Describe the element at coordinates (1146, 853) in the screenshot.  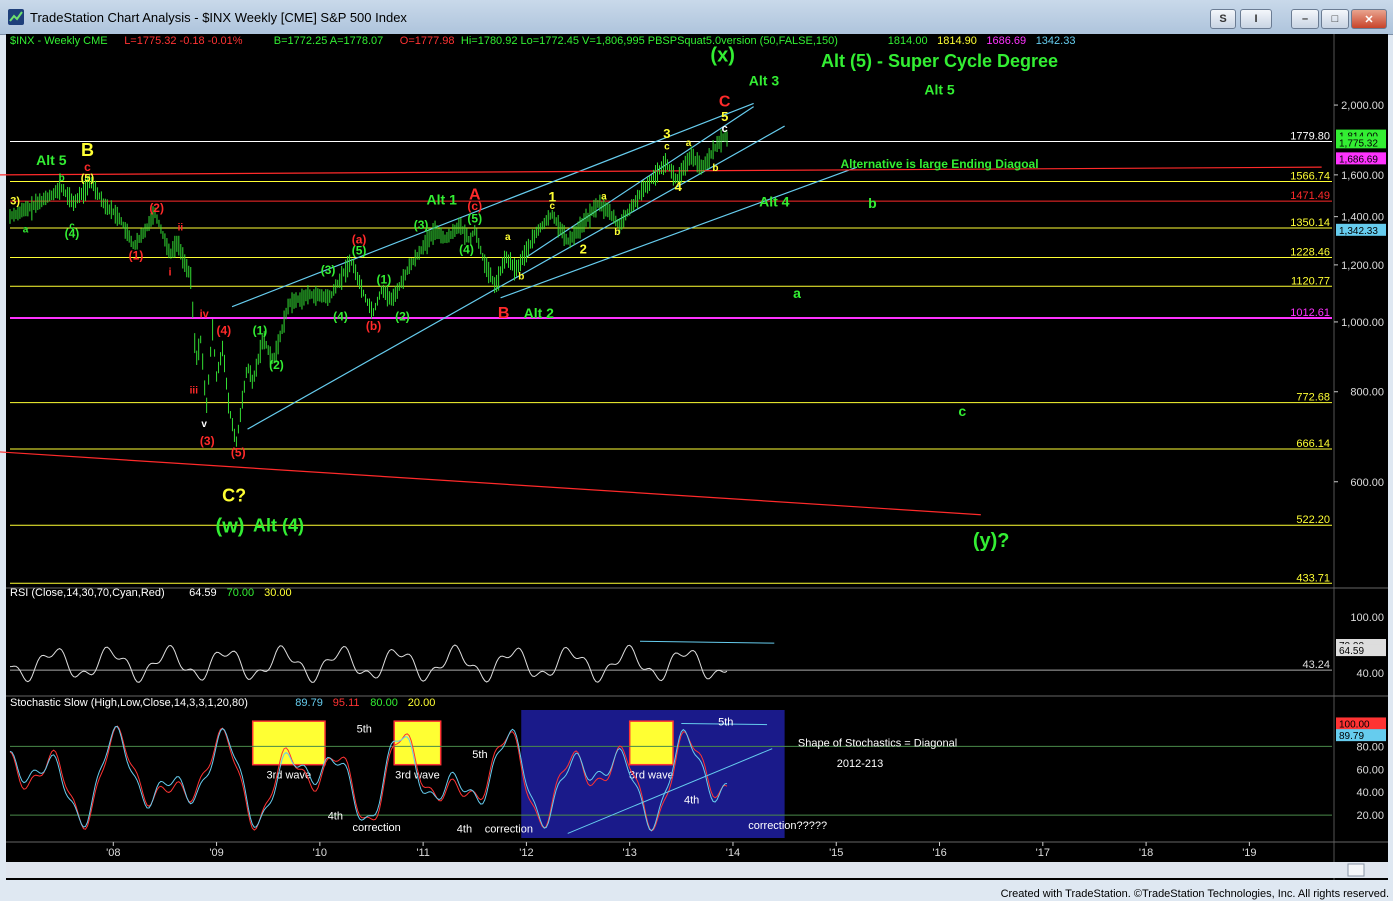
I see `x-tick-label: '18` at that location.